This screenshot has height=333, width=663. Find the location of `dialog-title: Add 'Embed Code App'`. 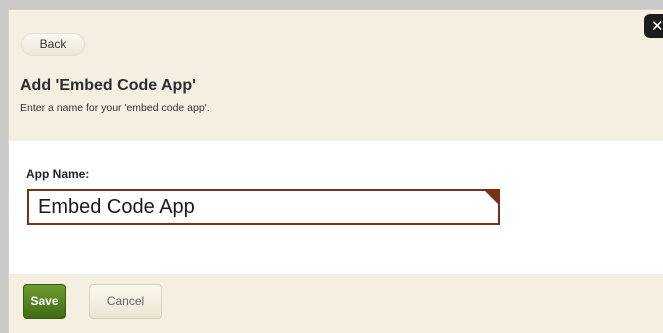

dialog-title: Add 'Embed Code App' is located at coordinates (108, 85).